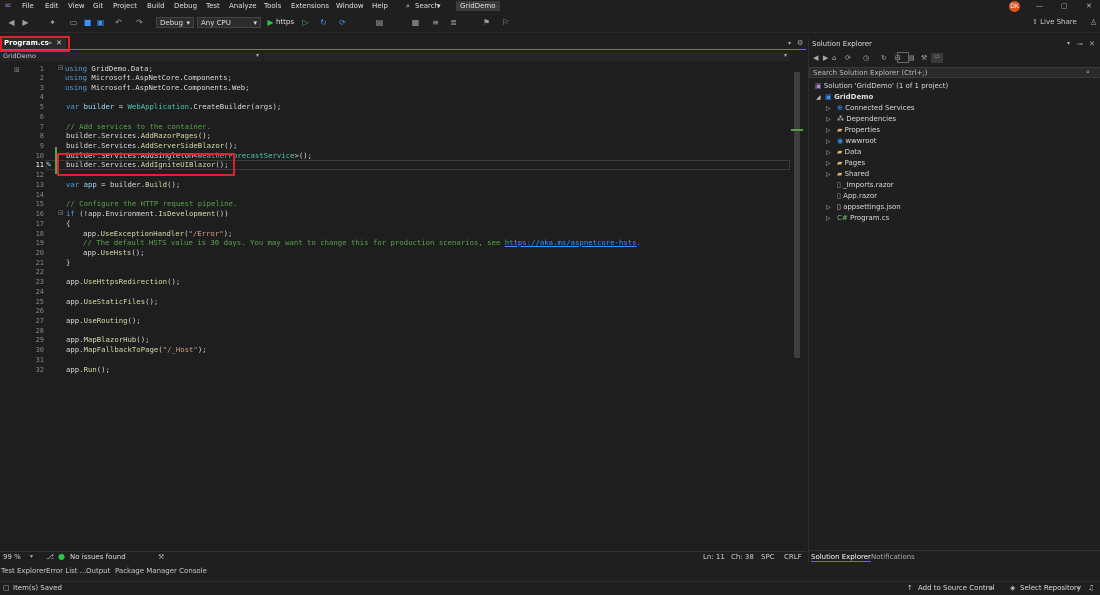  Describe the element at coordinates (841, 557) in the screenshot. I see `tab-solution-explorer: Solution Explorer` at that location.